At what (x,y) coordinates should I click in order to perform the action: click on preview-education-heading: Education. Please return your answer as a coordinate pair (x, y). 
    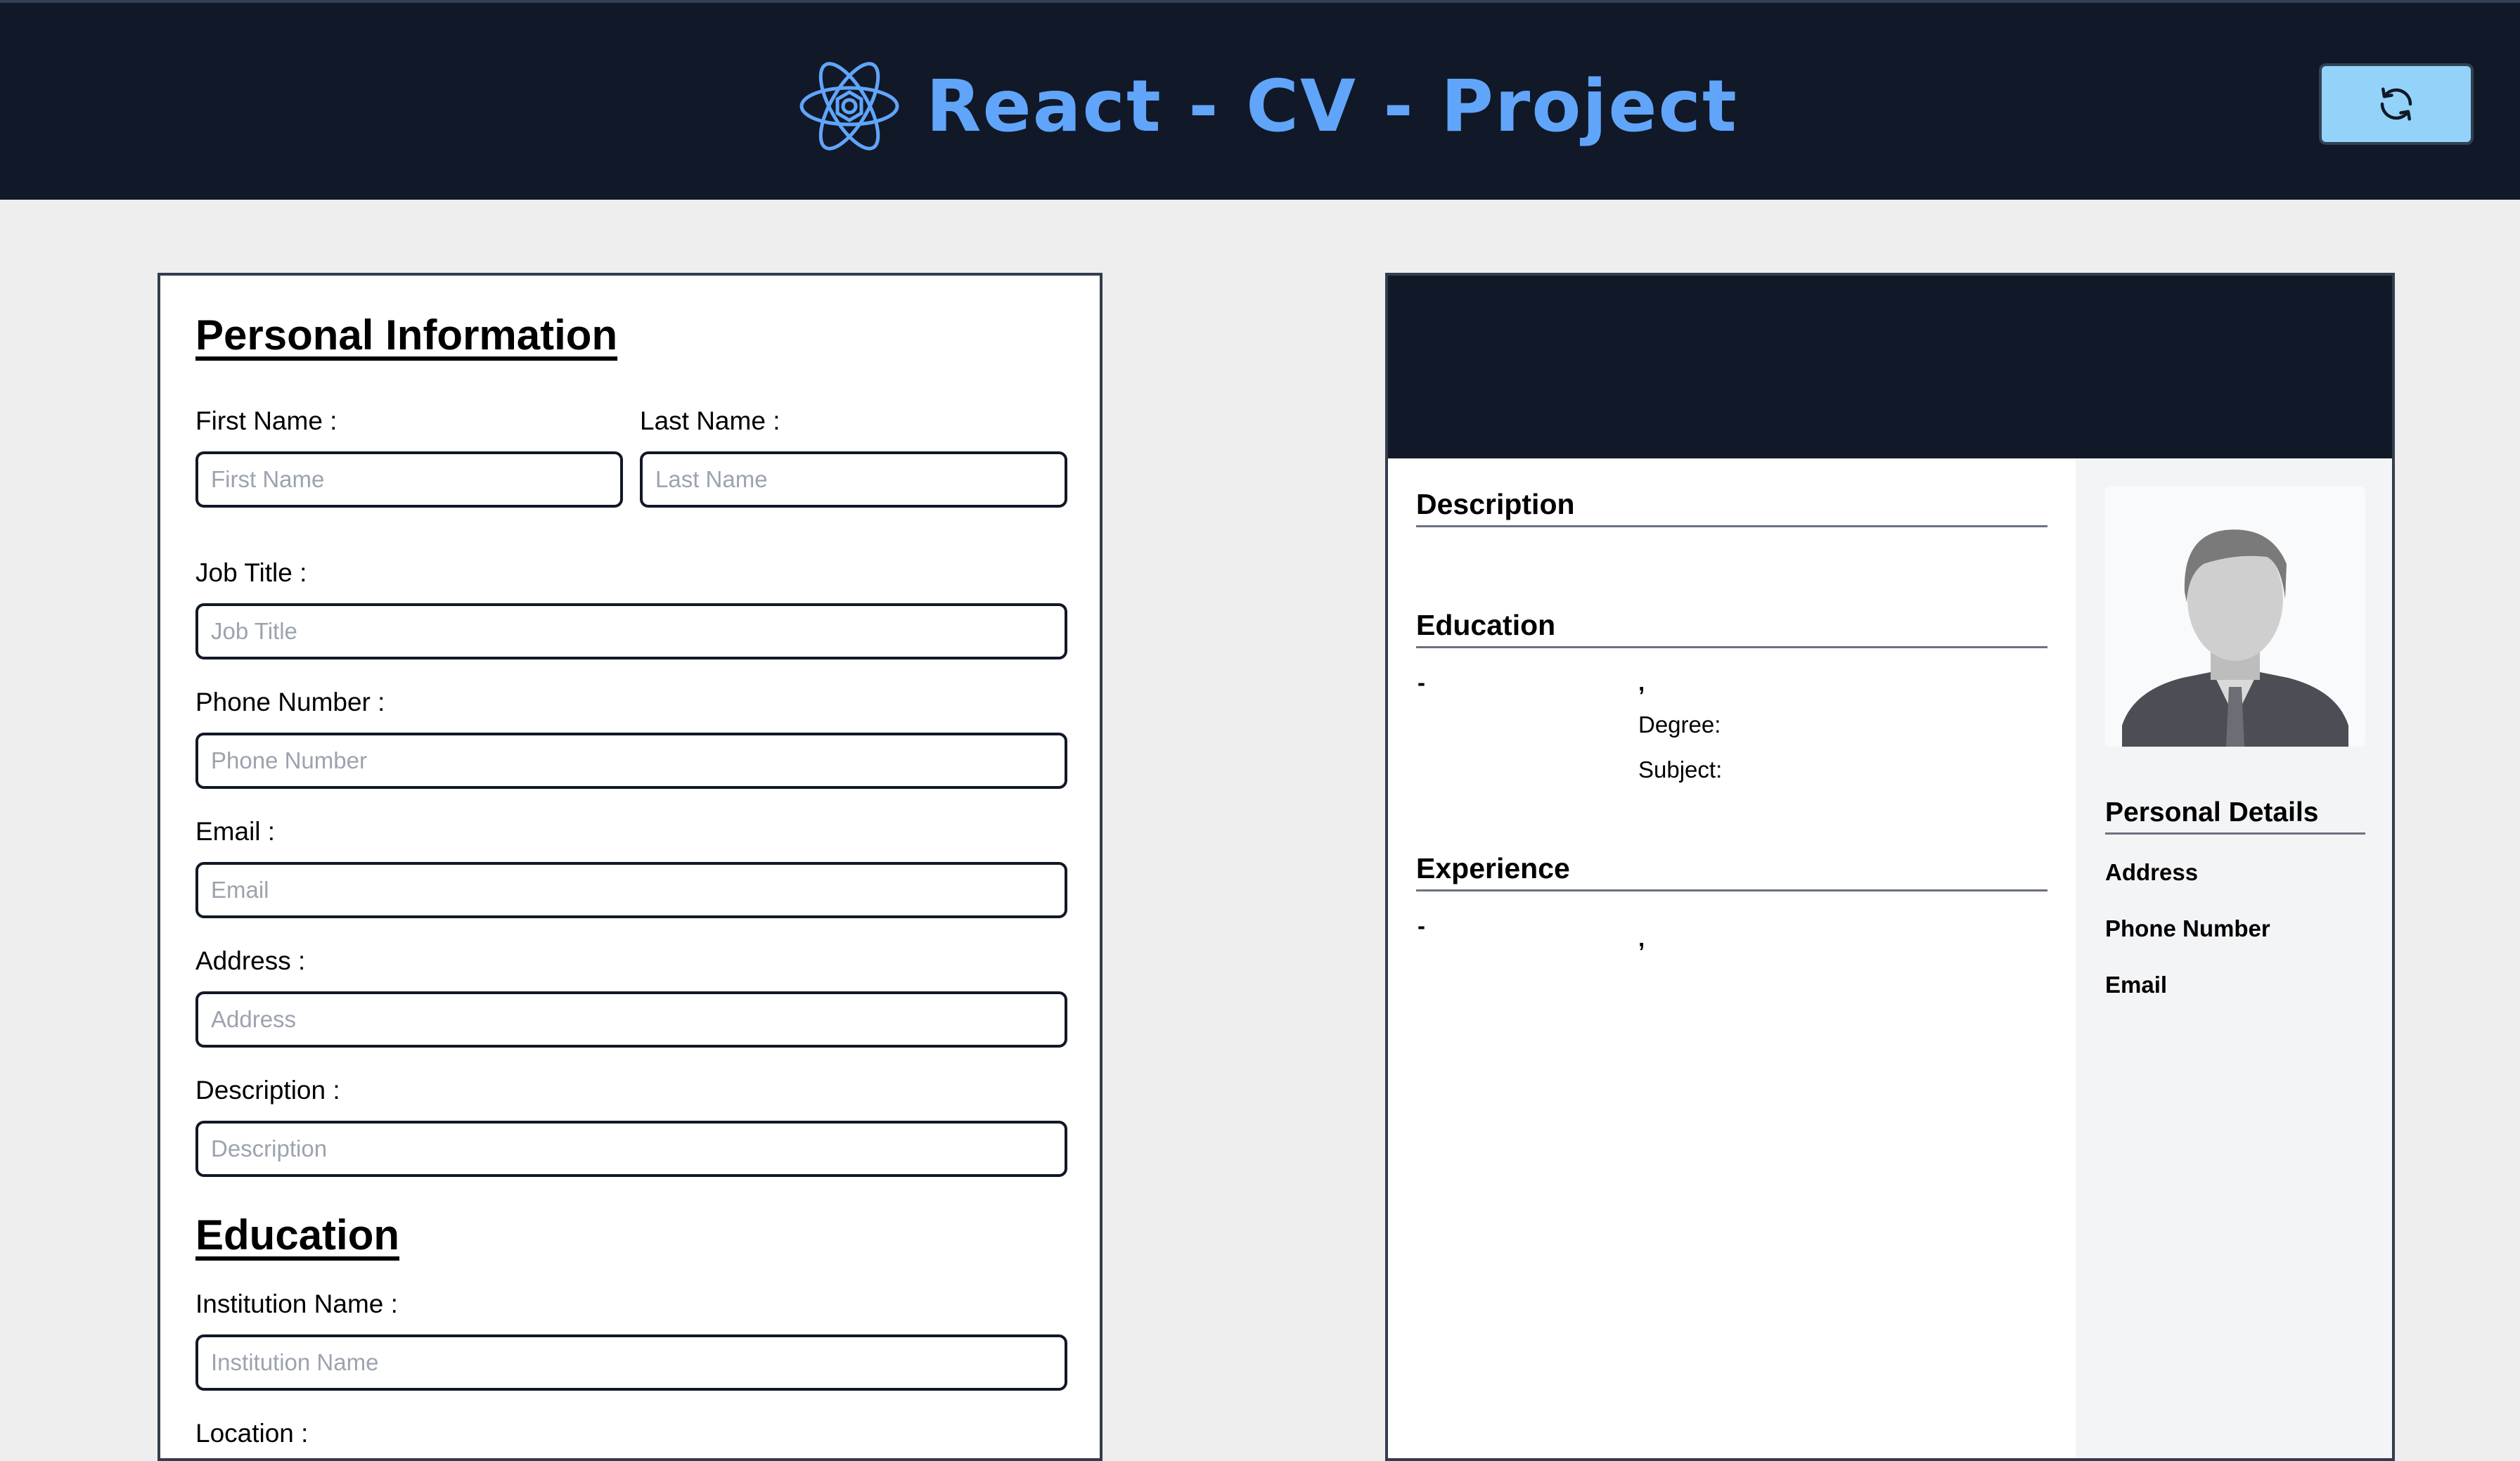
    Looking at the image, I should click on (1732, 628).